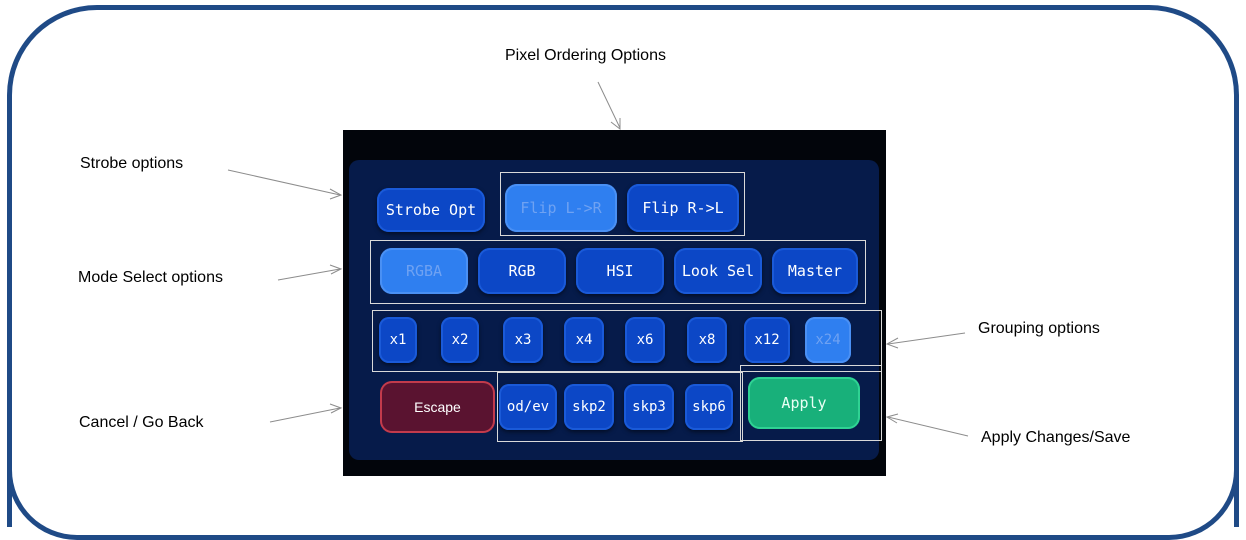 The image size is (1246, 540). Describe the element at coordinates (926, 338) in the screenshot. I see `grouping-arrow` at that location.